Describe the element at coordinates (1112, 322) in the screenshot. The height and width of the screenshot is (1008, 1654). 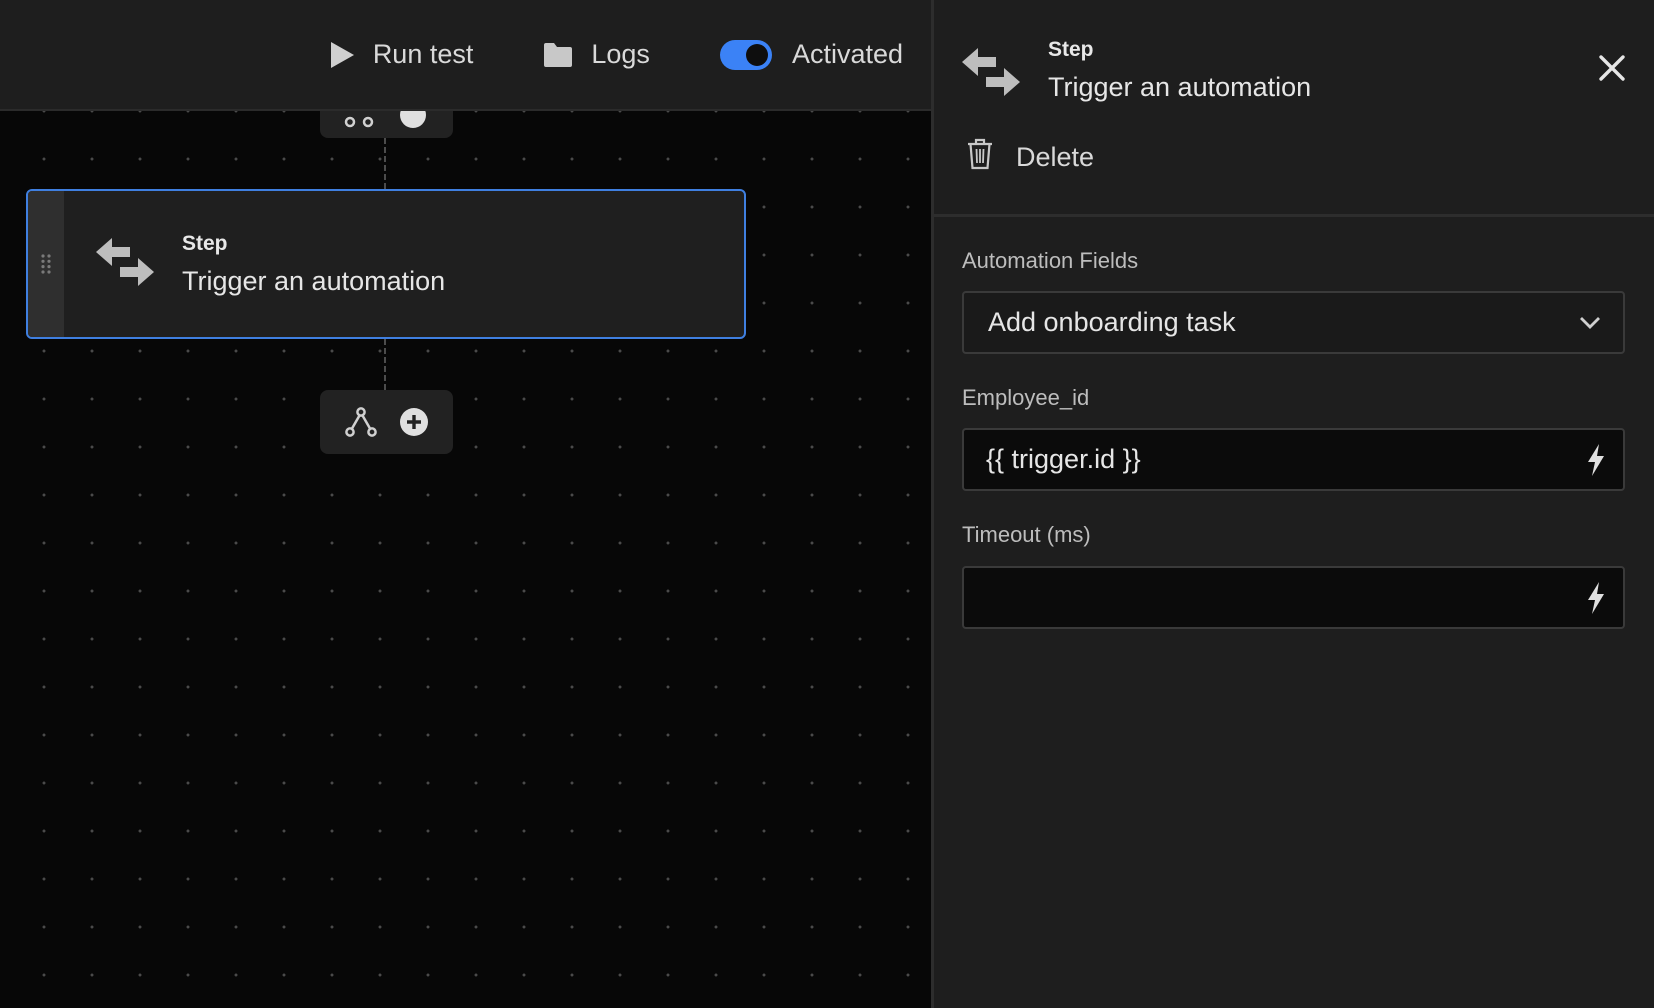
I see `automation-select-value: Add onboarding task` at that location.